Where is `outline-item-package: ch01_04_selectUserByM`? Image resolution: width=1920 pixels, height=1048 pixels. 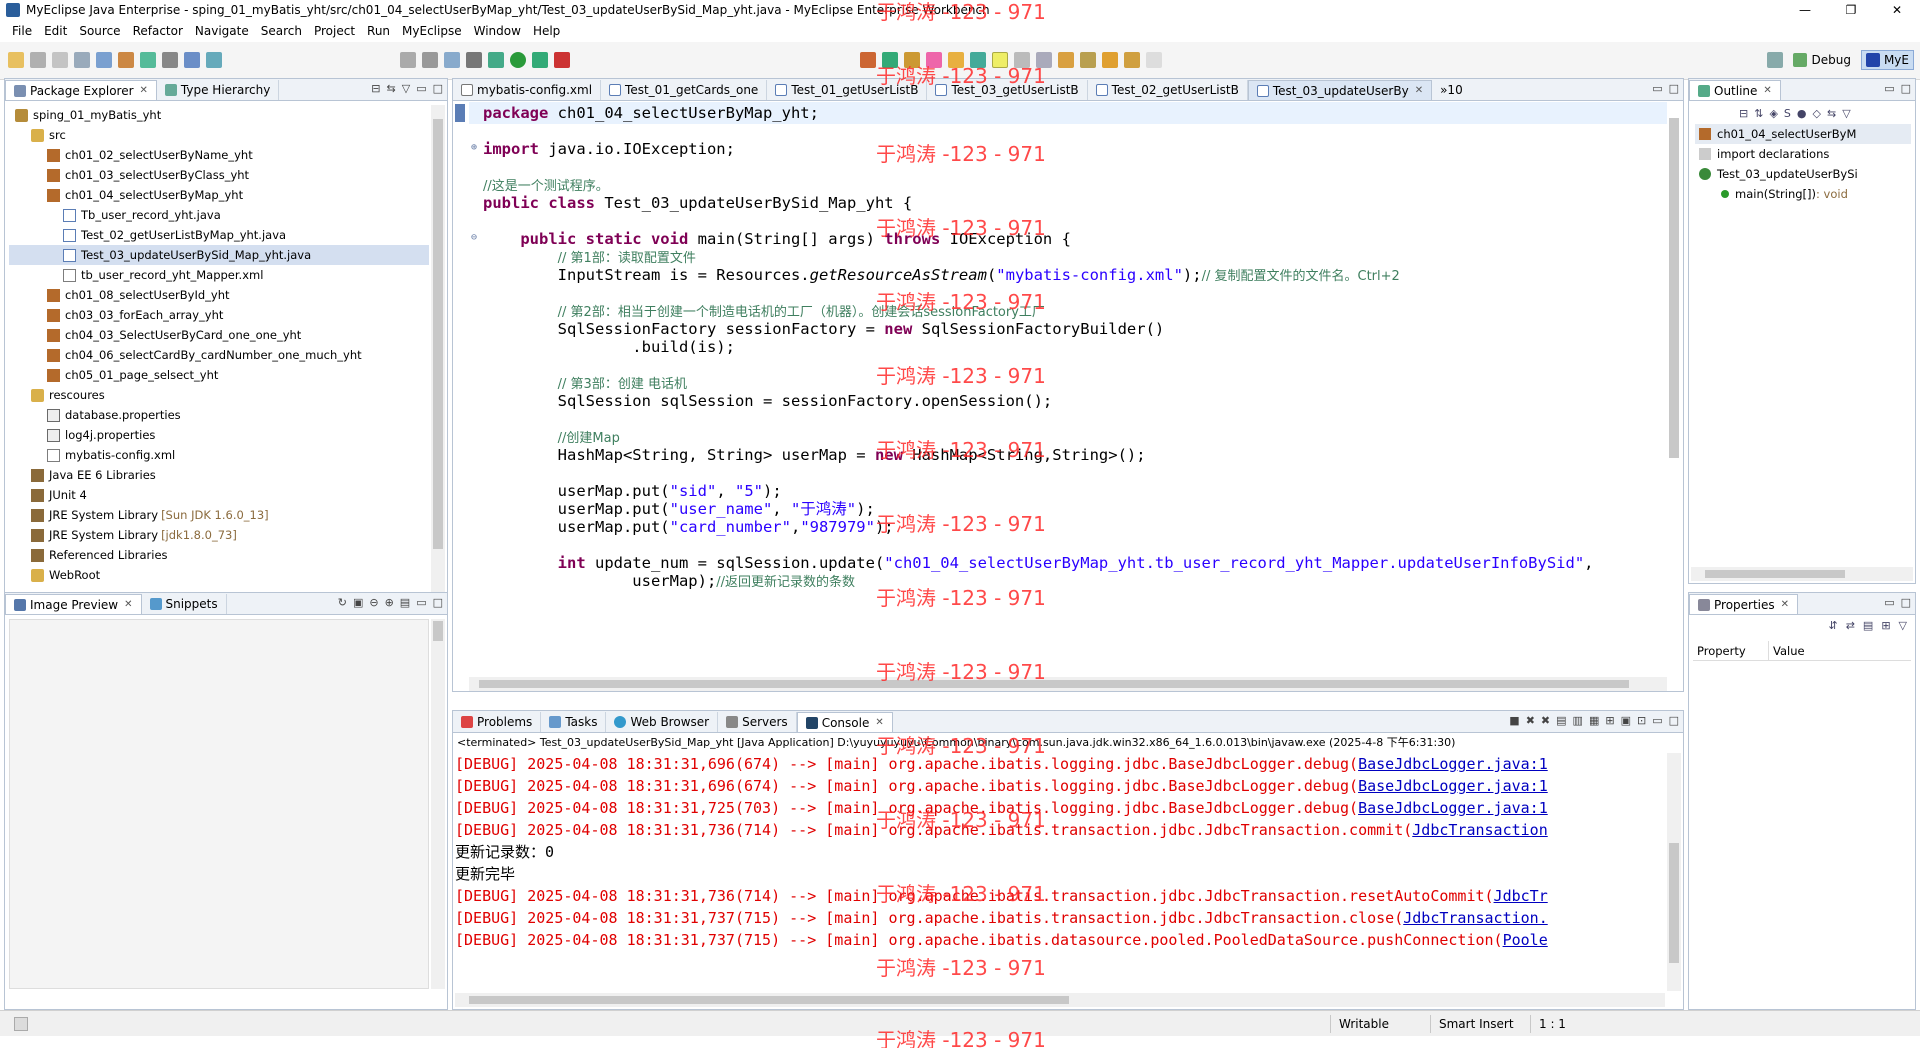
outline-item-package: ch01_04_selectUserByM is located at coordinates (1803, 134).